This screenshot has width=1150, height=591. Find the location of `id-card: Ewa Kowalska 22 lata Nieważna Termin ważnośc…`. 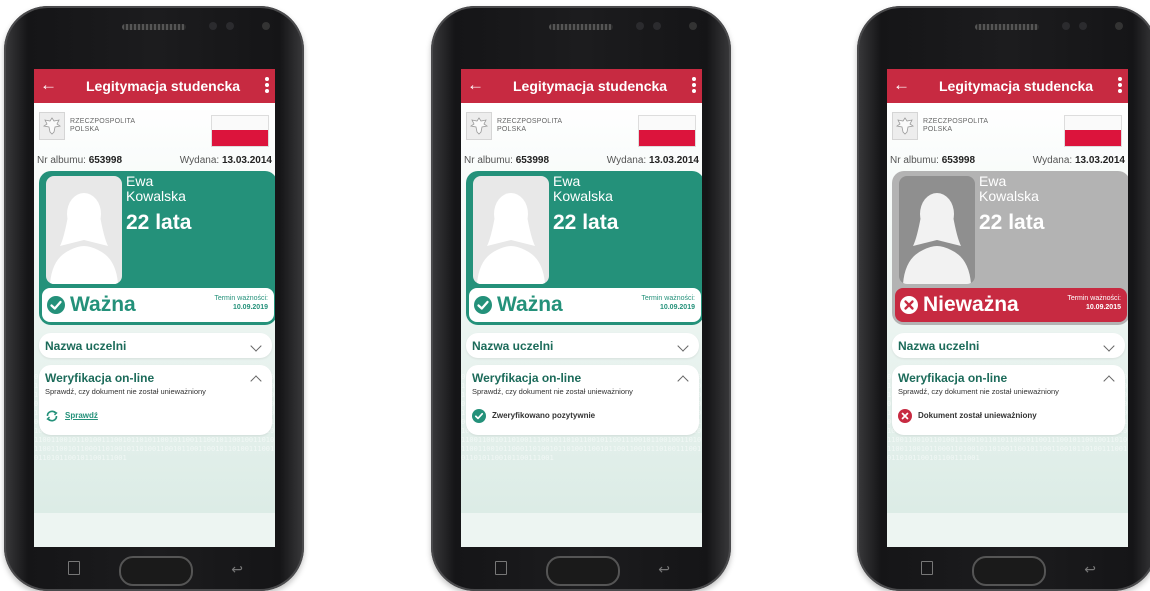

id-card: Ewa Kowalska 22 lata Nieważna Termin ważnośc… is located at coordinates (1010, 248).